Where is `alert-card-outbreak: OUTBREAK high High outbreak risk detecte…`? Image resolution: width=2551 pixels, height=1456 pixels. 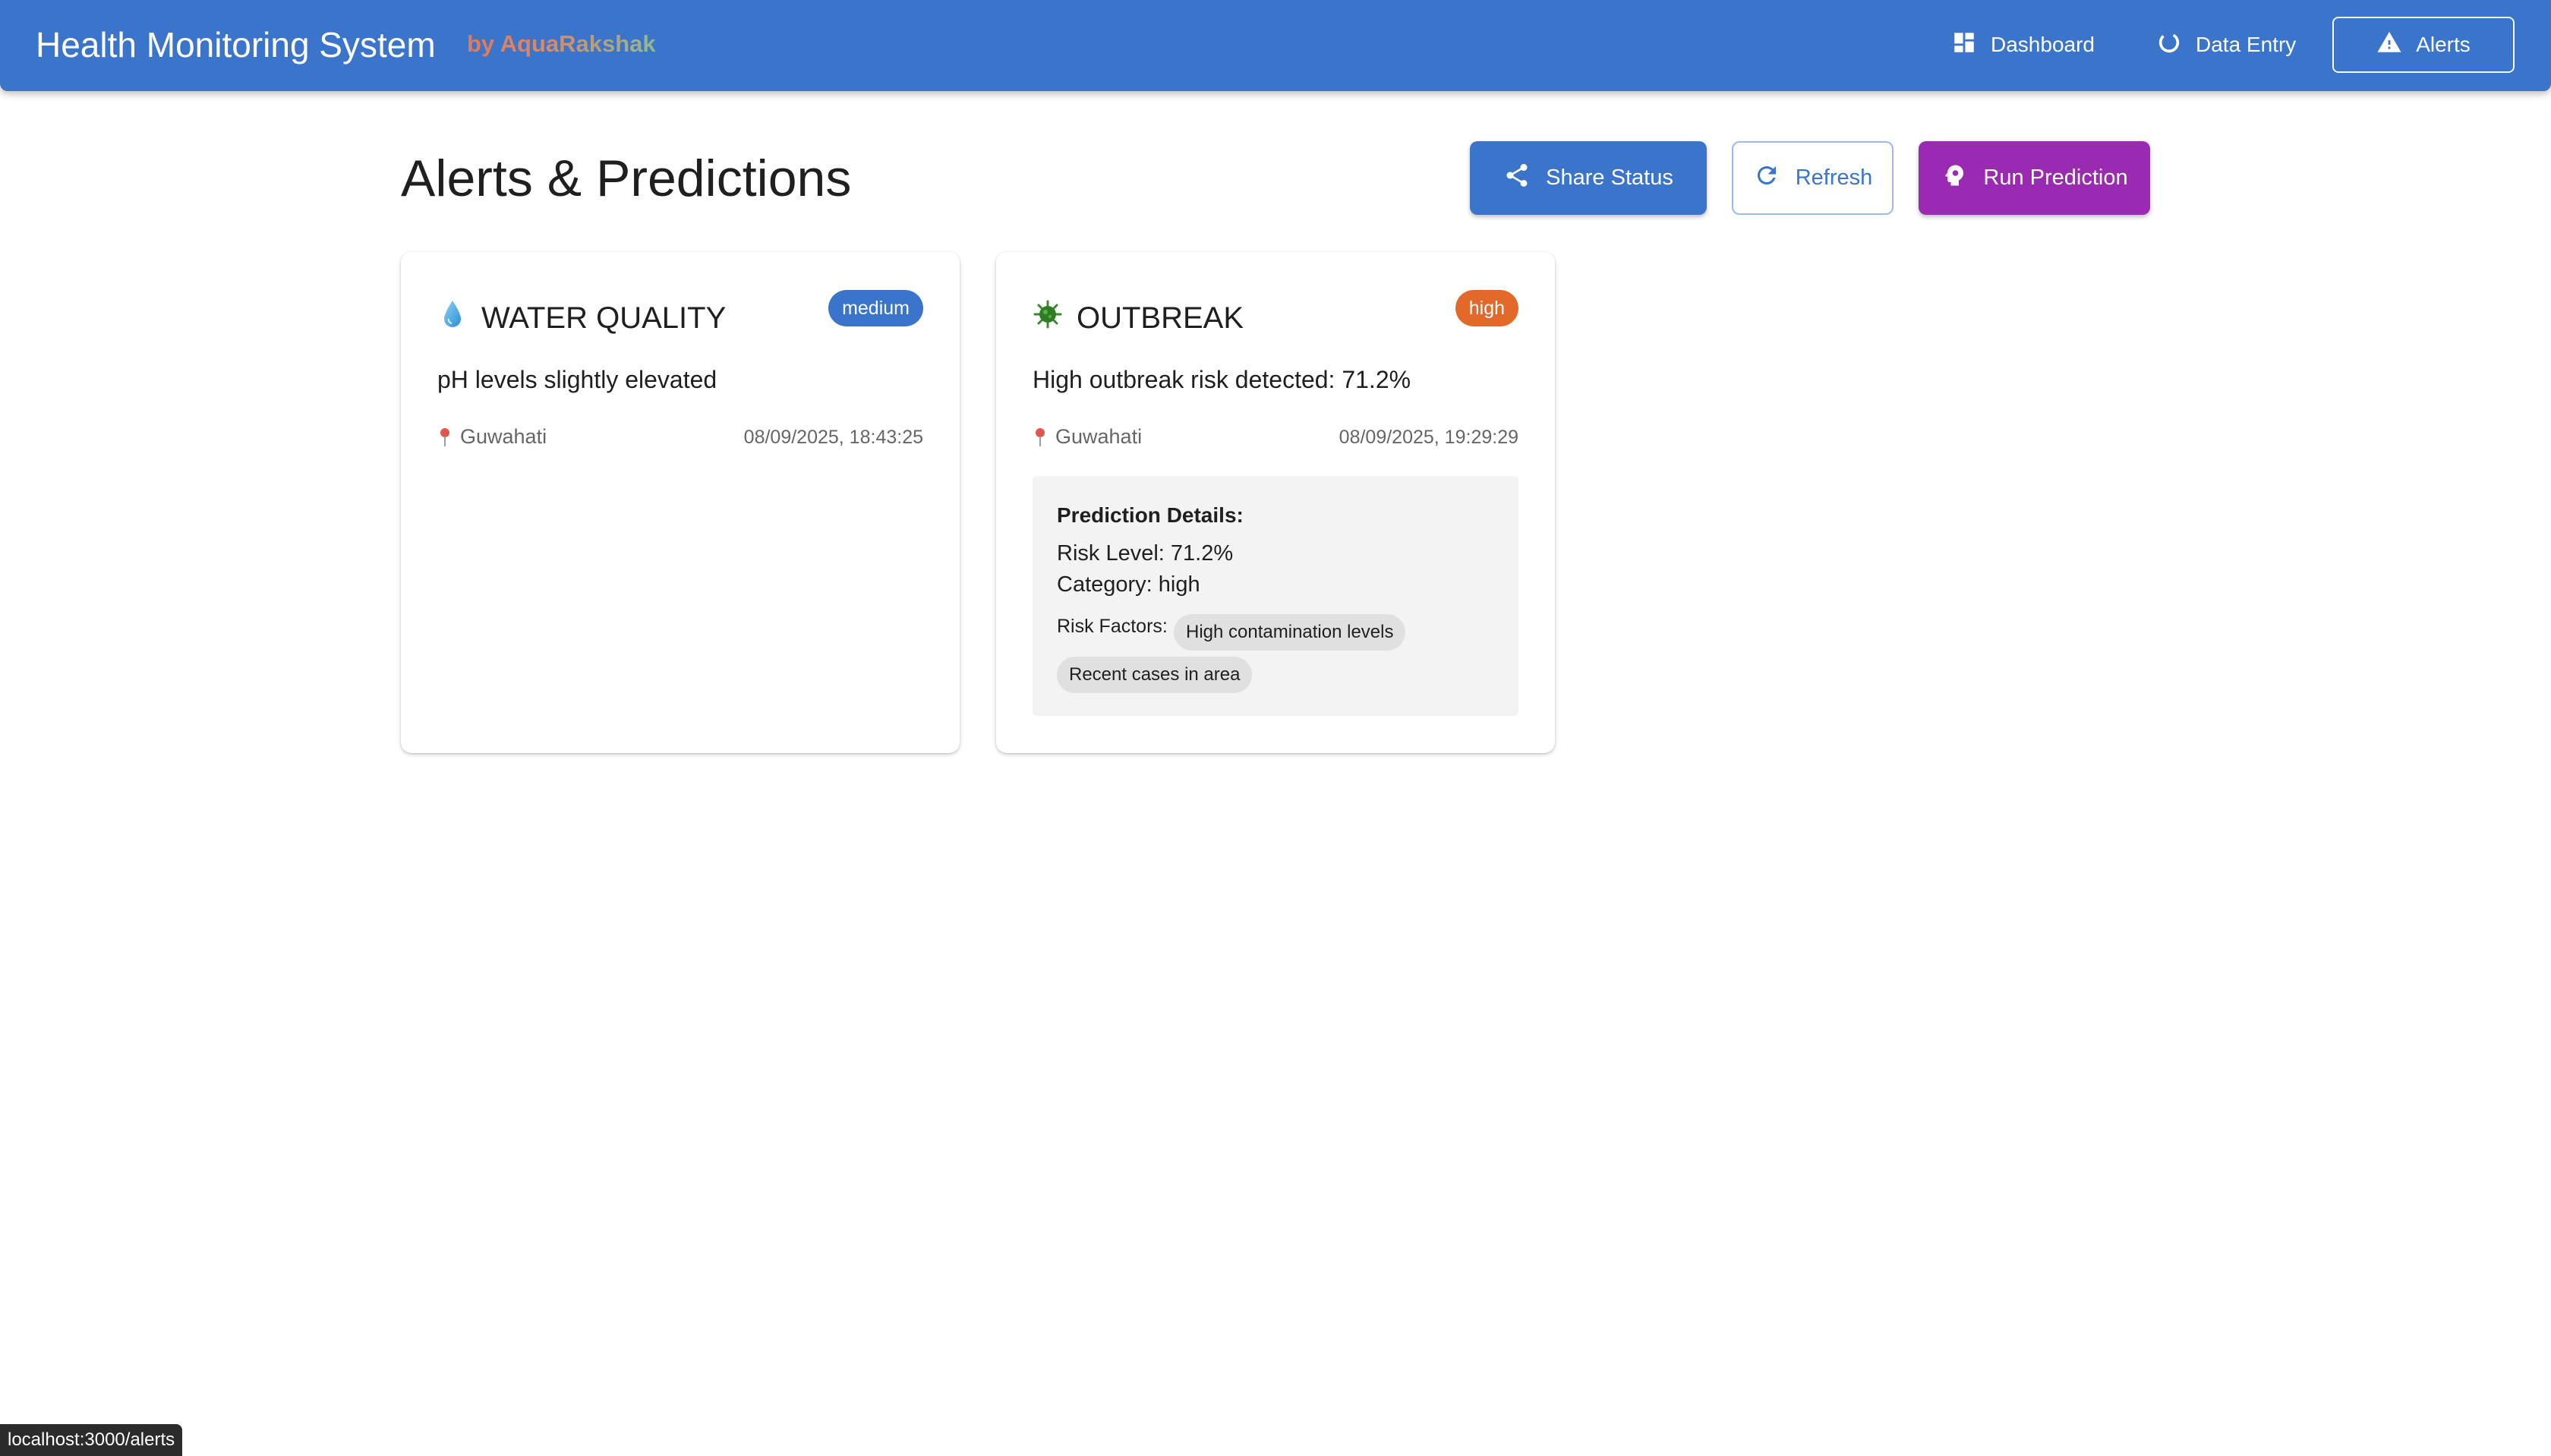 alert-card-outbreak: OUTBREAK high High outbreak risk detecte… is located at coordinates (1275, 502).